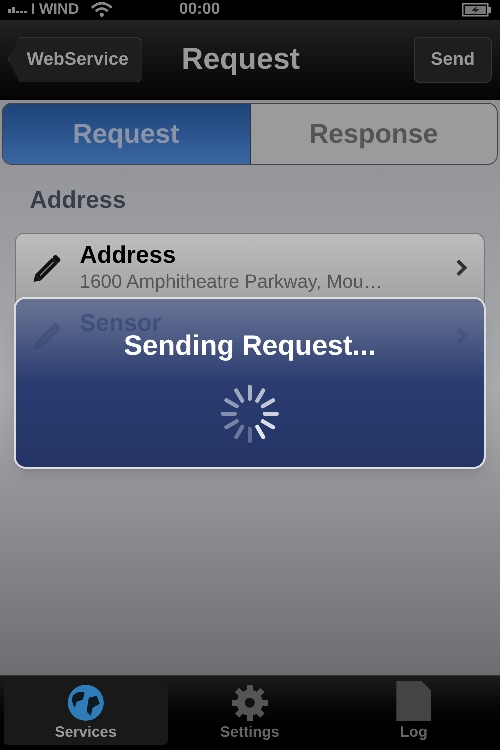  Describe the element at coordinates (477, 10) in the screenshot. I see `battery-icon` at that location.